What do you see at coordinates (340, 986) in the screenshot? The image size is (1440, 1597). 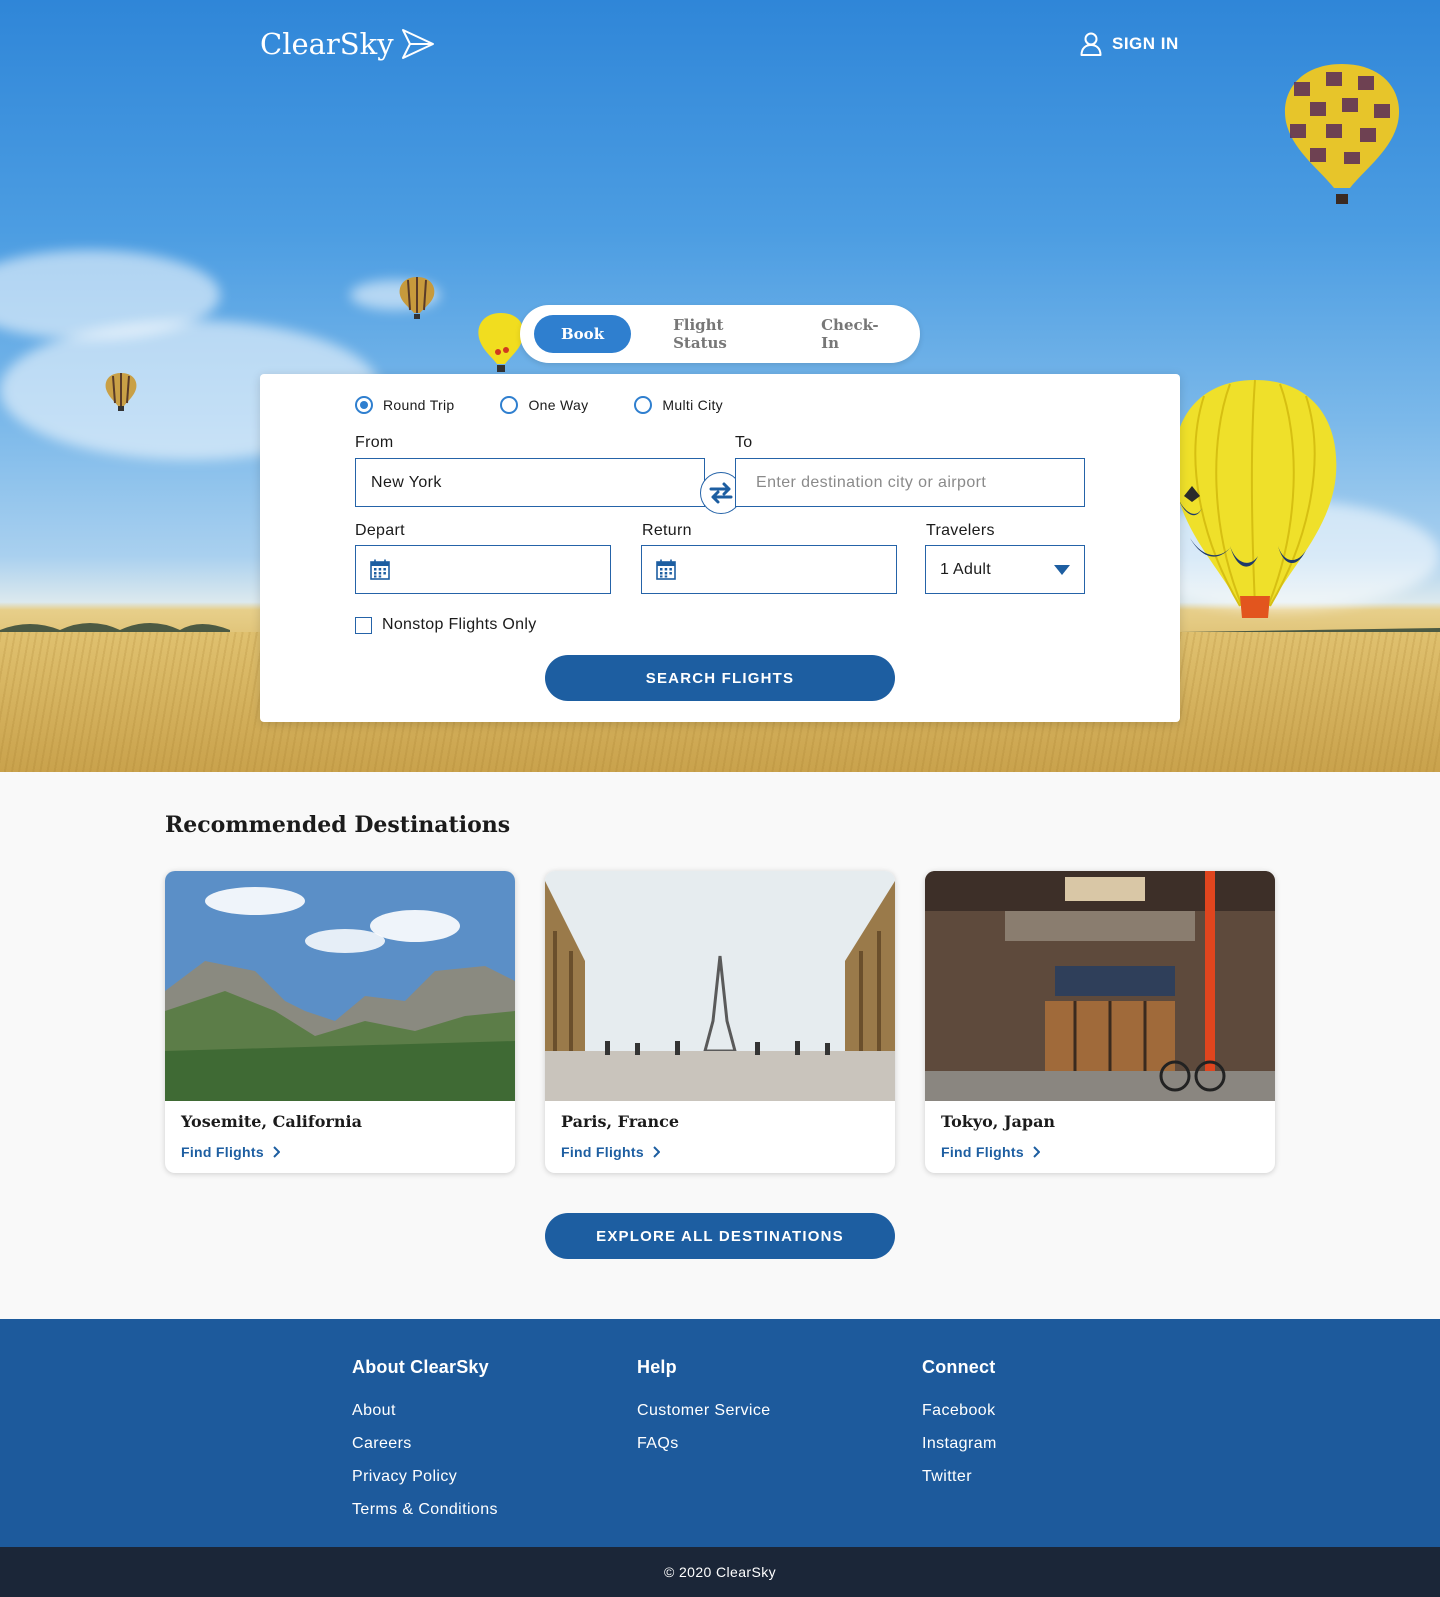 I see `yosemite-image` at bounding box center [340, 986].